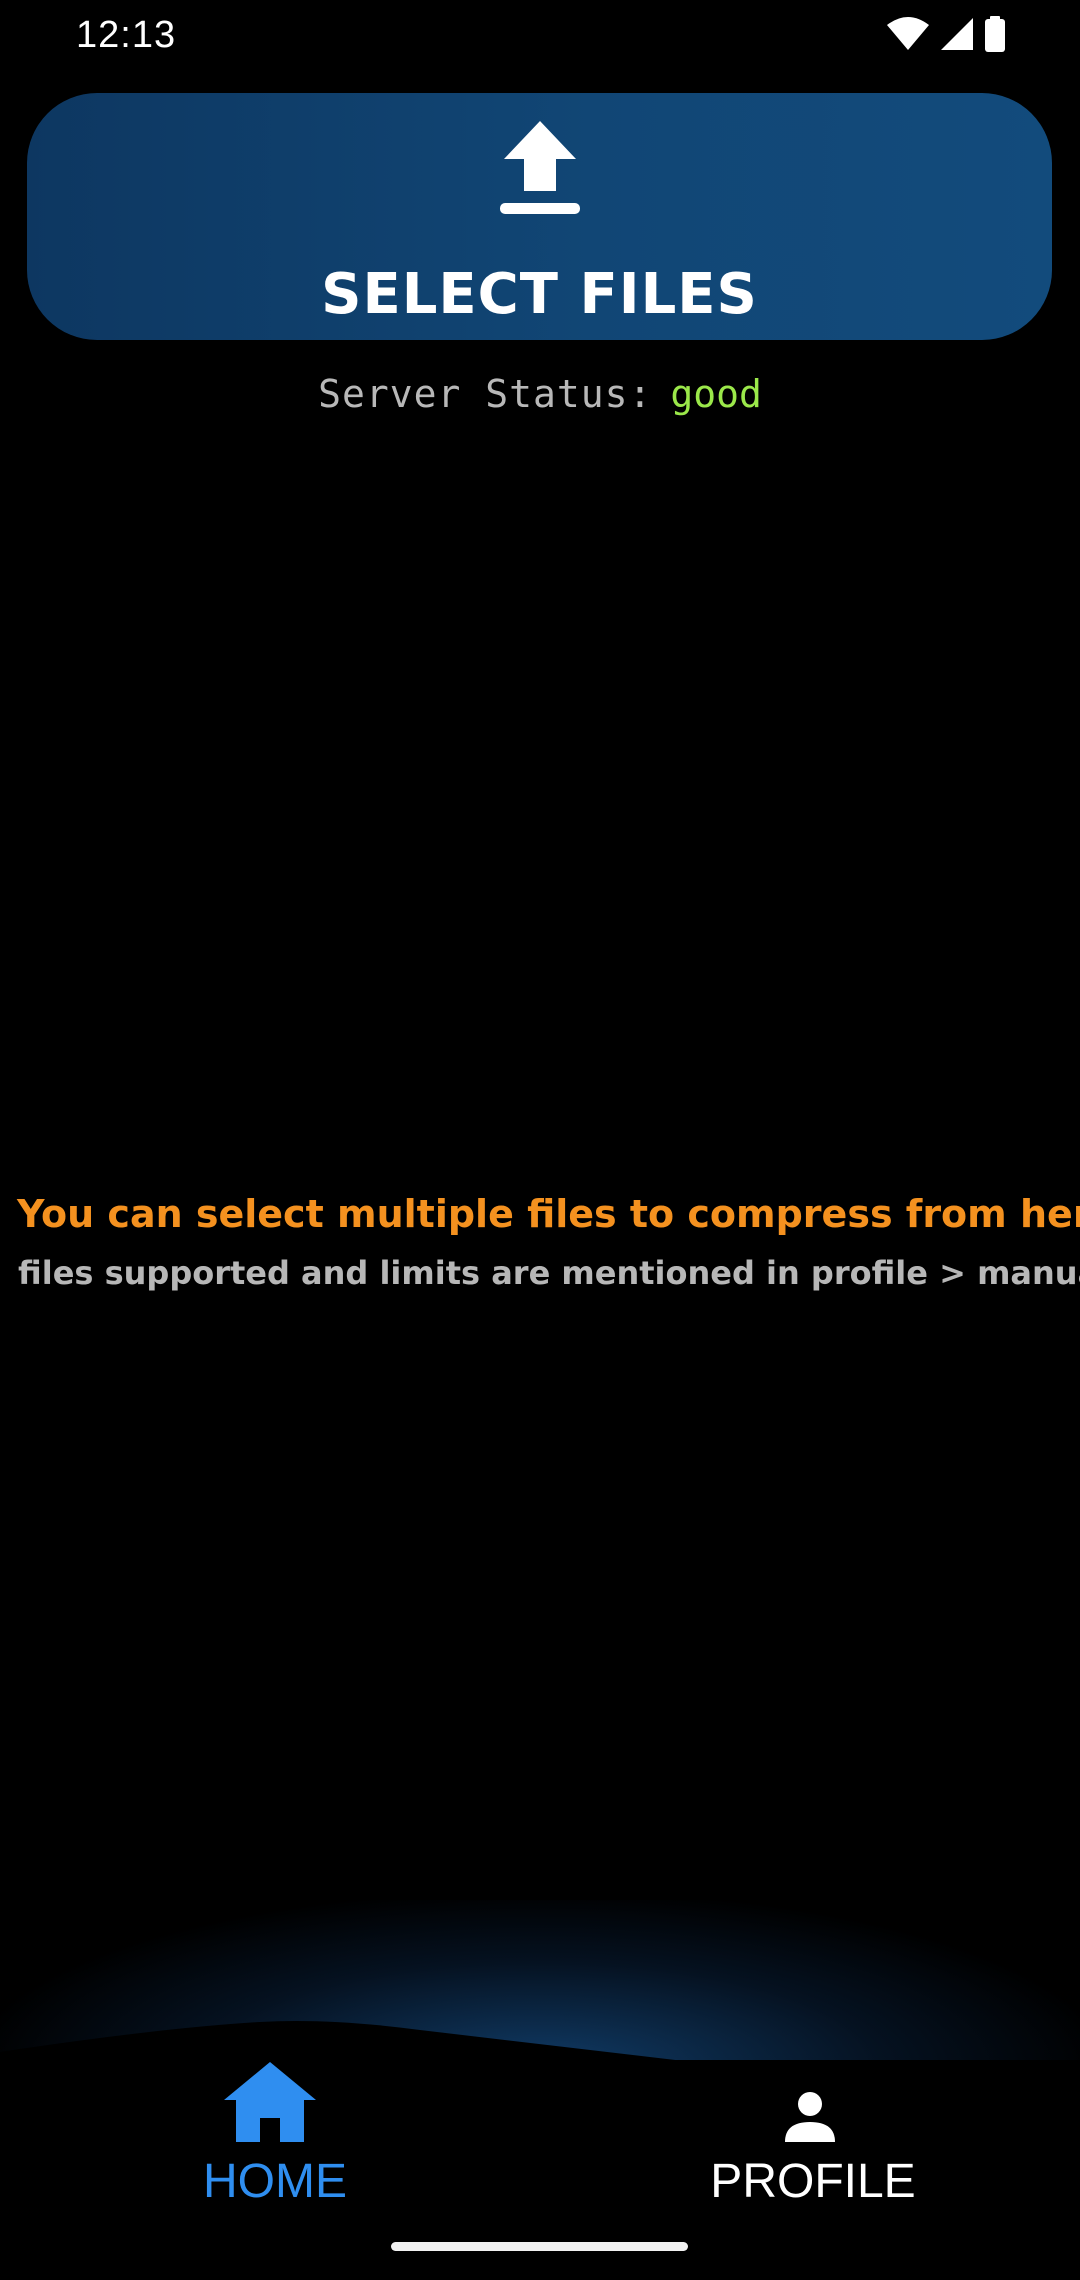  Describe the element at coordinates (995, 34) in the screenshot. I see `battery-icon` at that location.